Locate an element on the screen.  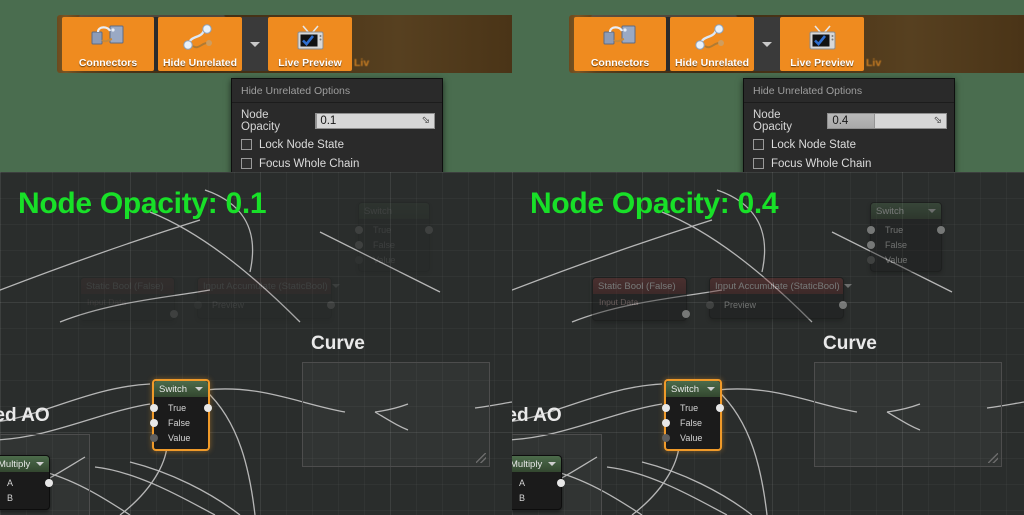
toolbar-label-live-preview: Live Preview is located at coordinates (822, 63).